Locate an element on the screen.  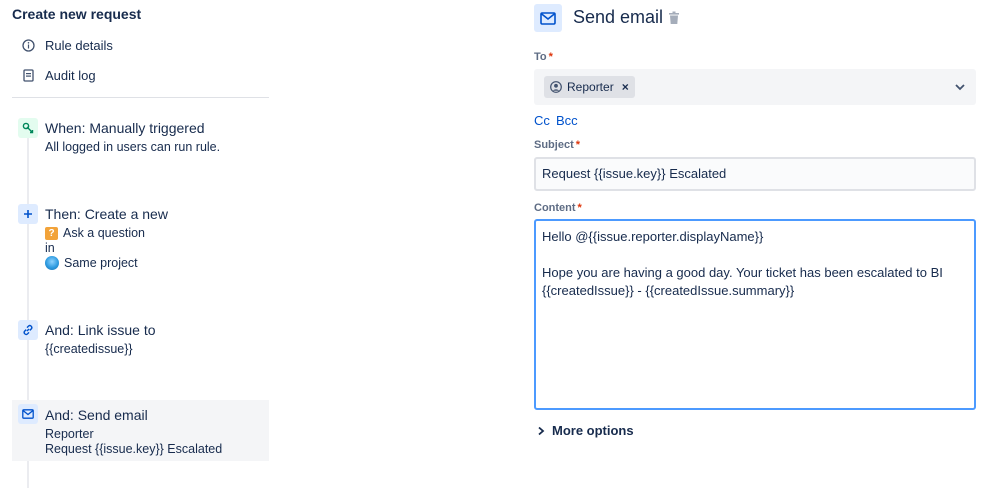
issue-type-label: Ask a question is located at coordinates (104, 233).